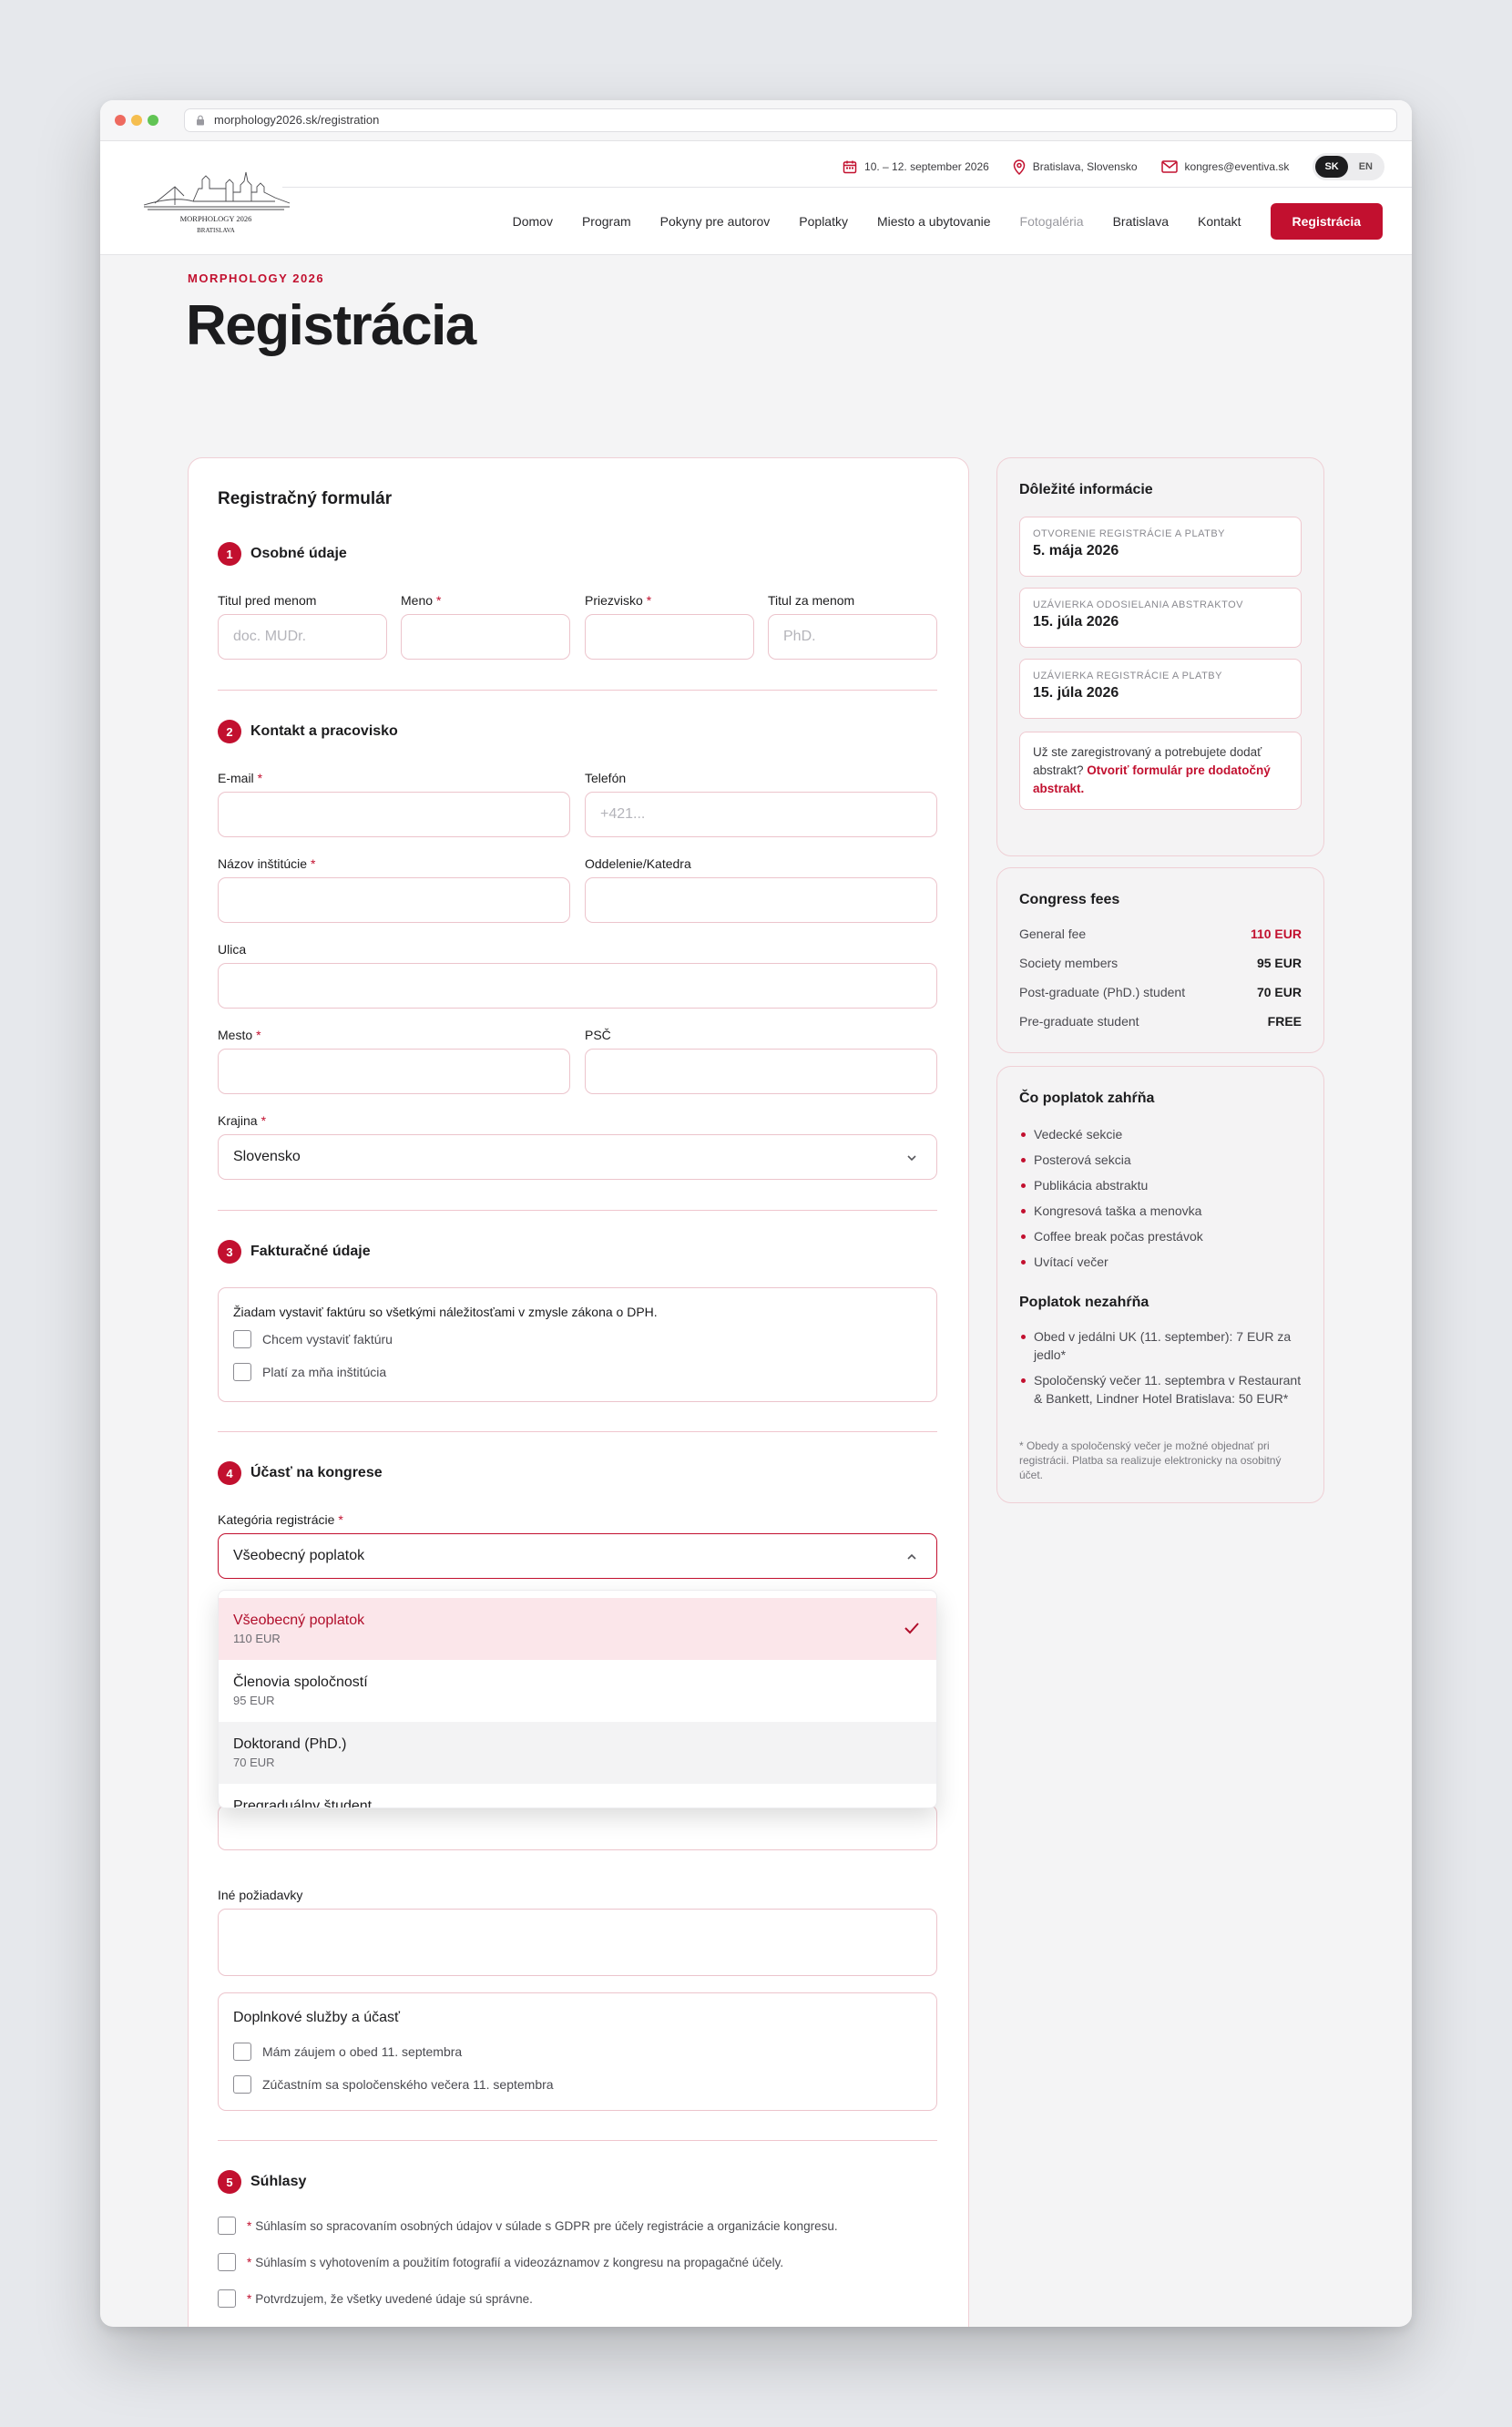 This screenshot has height=2427, width=1512. I want to click on invoice-checkbox, so click(242, 1339).